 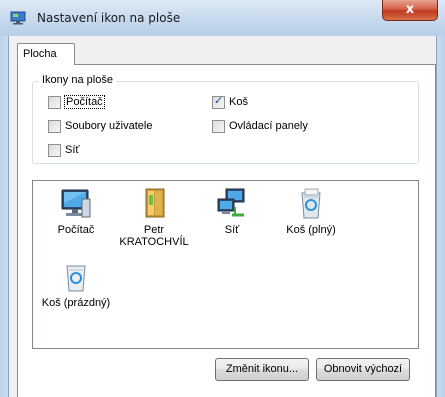 I want to click on list-item-user-files-label: Petr KRATOCHVÍL, so click(x=154, y=236).